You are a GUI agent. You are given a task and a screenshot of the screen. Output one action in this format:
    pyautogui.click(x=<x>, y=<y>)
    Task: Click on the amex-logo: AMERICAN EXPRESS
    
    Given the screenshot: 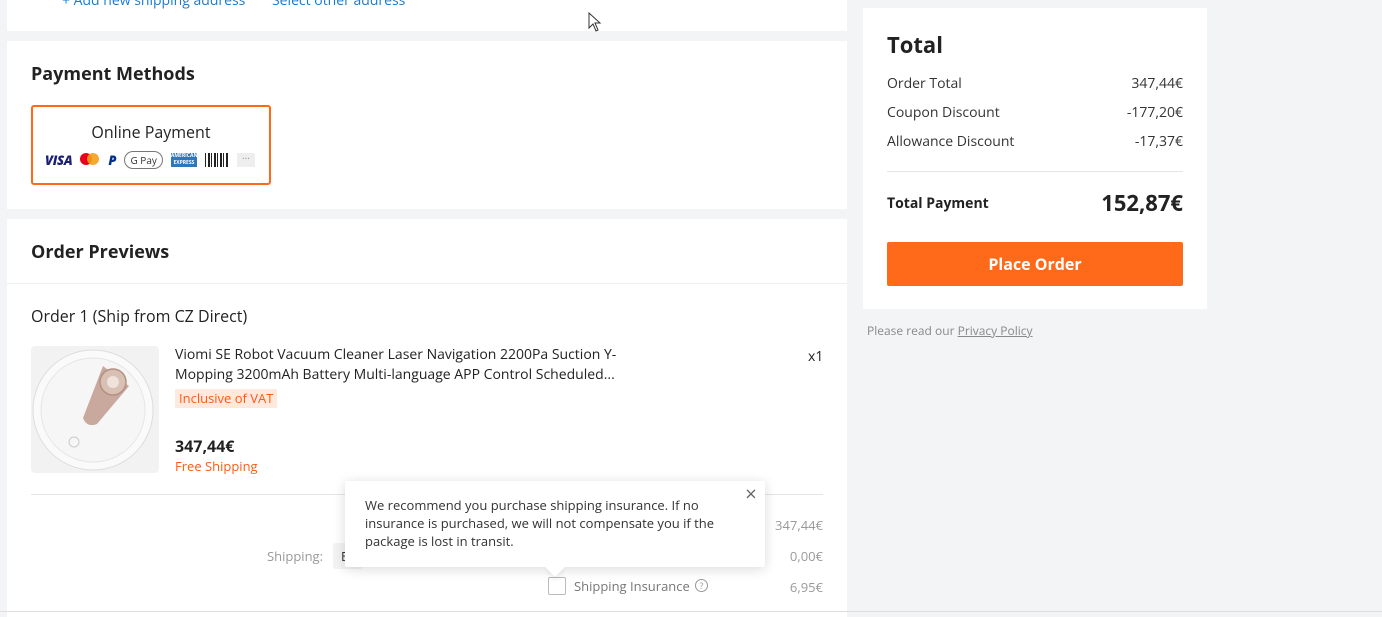 What is the action you would take?
    pyautogui.click(x=184, y=160)
    